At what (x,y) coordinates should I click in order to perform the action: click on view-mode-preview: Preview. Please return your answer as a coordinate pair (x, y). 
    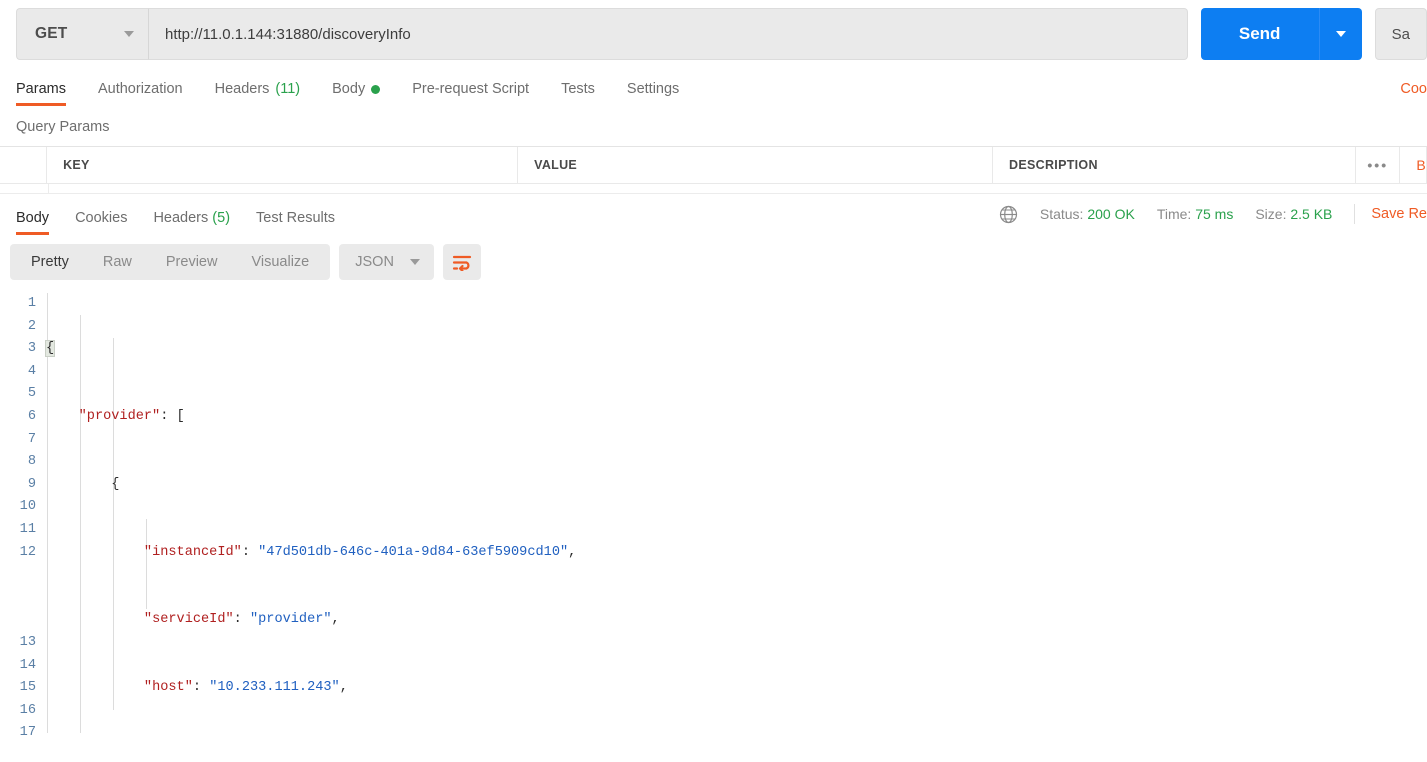
    Looking at the image, I should click on (192, 262).